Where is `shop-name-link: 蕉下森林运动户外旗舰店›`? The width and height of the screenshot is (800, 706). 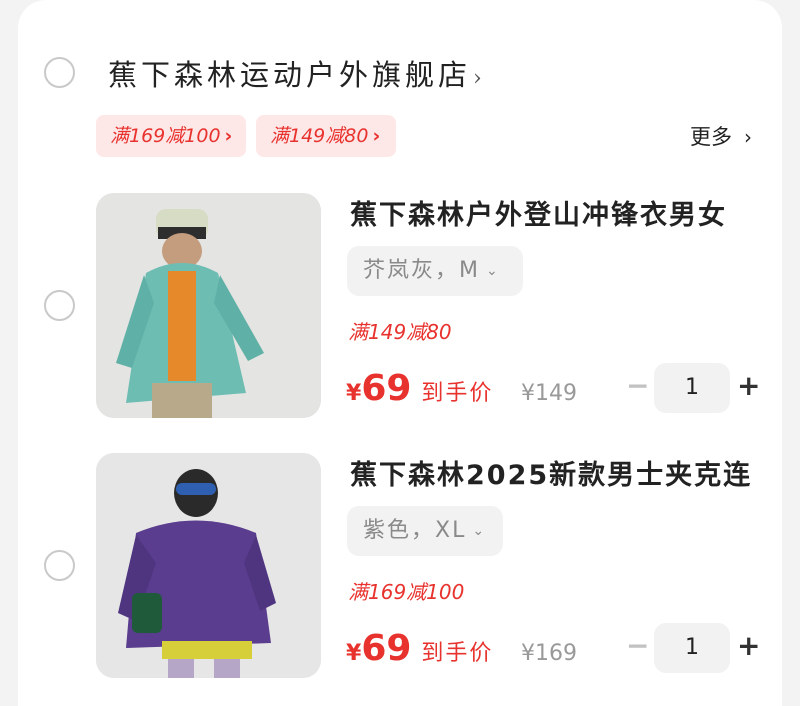 shop-name-link: 蕉下森林运动户外旗舰店› is located at coordinates (295, 73).